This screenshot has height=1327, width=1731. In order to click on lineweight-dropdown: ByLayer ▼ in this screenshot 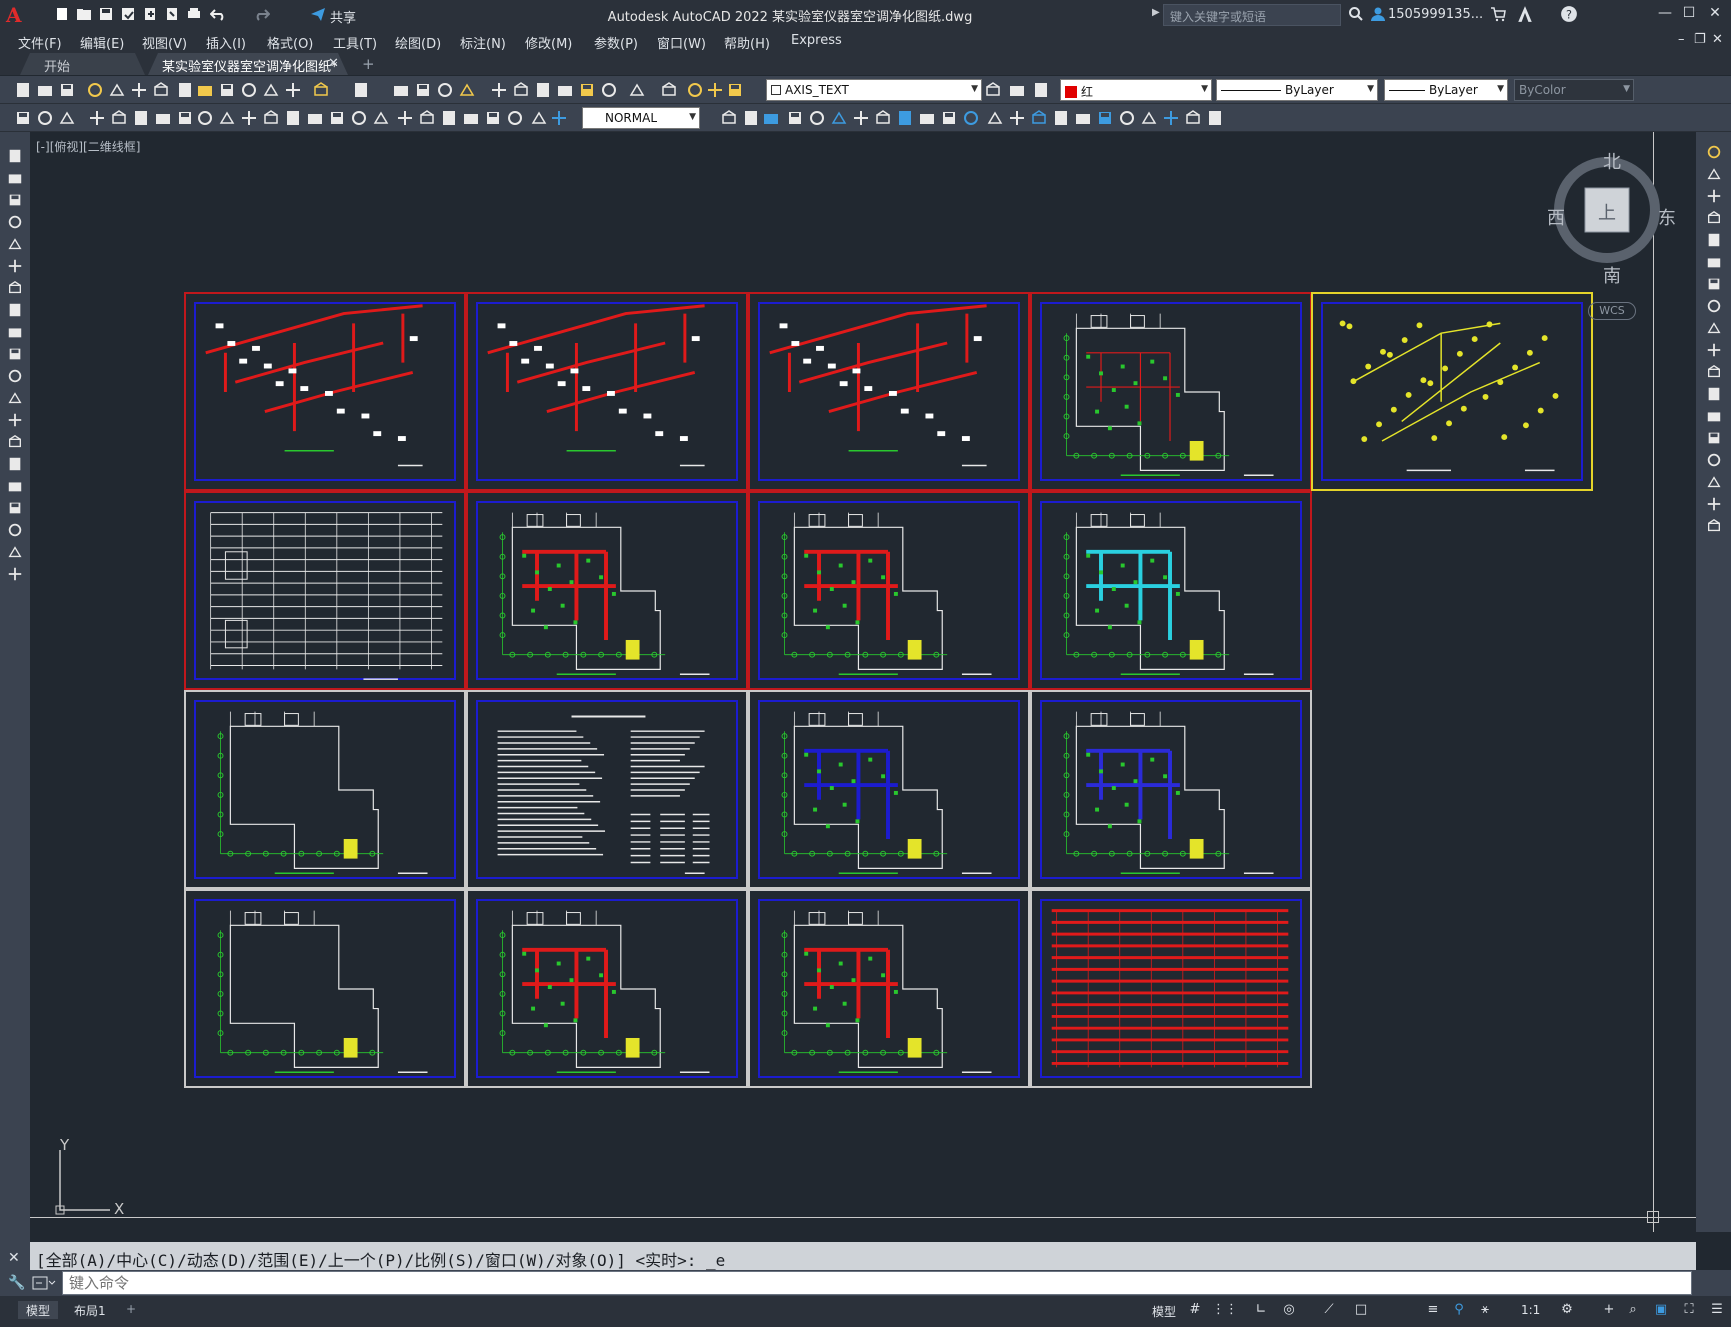, I will do `click(1446, 90)`.